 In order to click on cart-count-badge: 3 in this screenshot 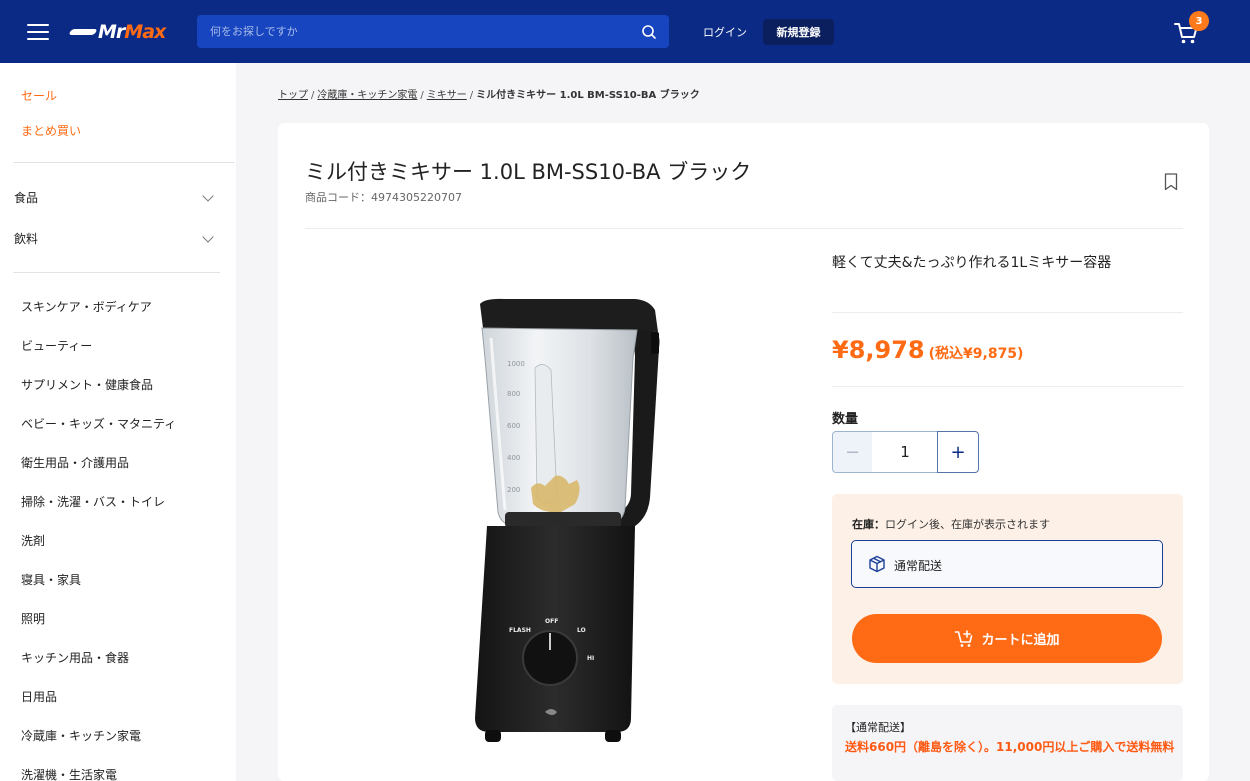, I will do `click(1199, 21)`.